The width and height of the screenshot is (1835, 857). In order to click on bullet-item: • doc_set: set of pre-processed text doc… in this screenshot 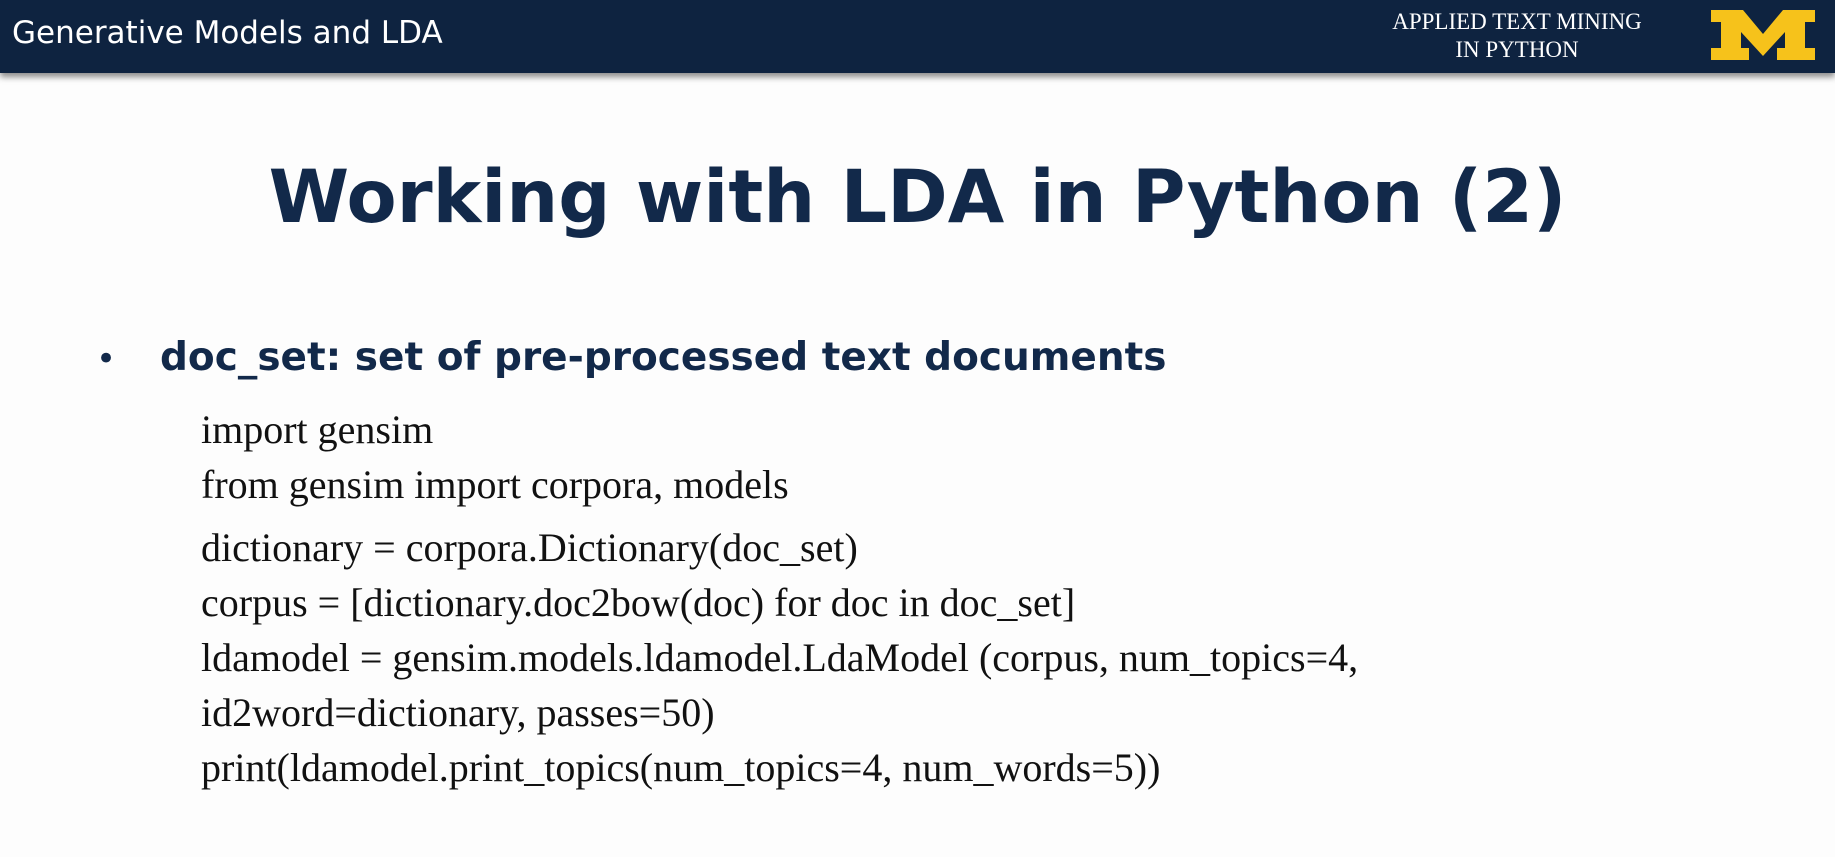, I will do `click(631, 357)`.